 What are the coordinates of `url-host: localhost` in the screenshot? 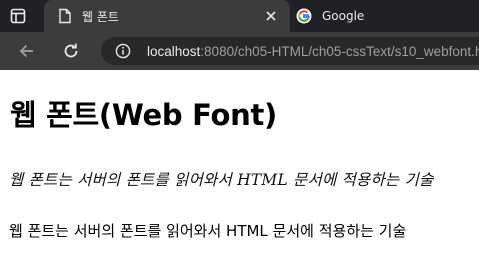 It's located at (174, 51).